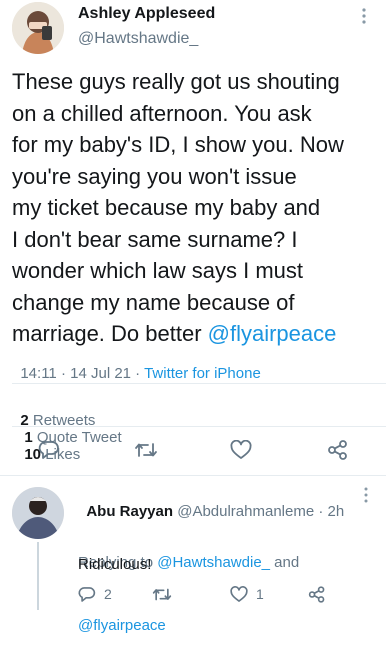 The height and width of the screenshot is (657, 386). What do you see at coordinates (272, 333) in the screenshot?
I see `mention-link: @flyairpeace` at bounding box center [272, 333].